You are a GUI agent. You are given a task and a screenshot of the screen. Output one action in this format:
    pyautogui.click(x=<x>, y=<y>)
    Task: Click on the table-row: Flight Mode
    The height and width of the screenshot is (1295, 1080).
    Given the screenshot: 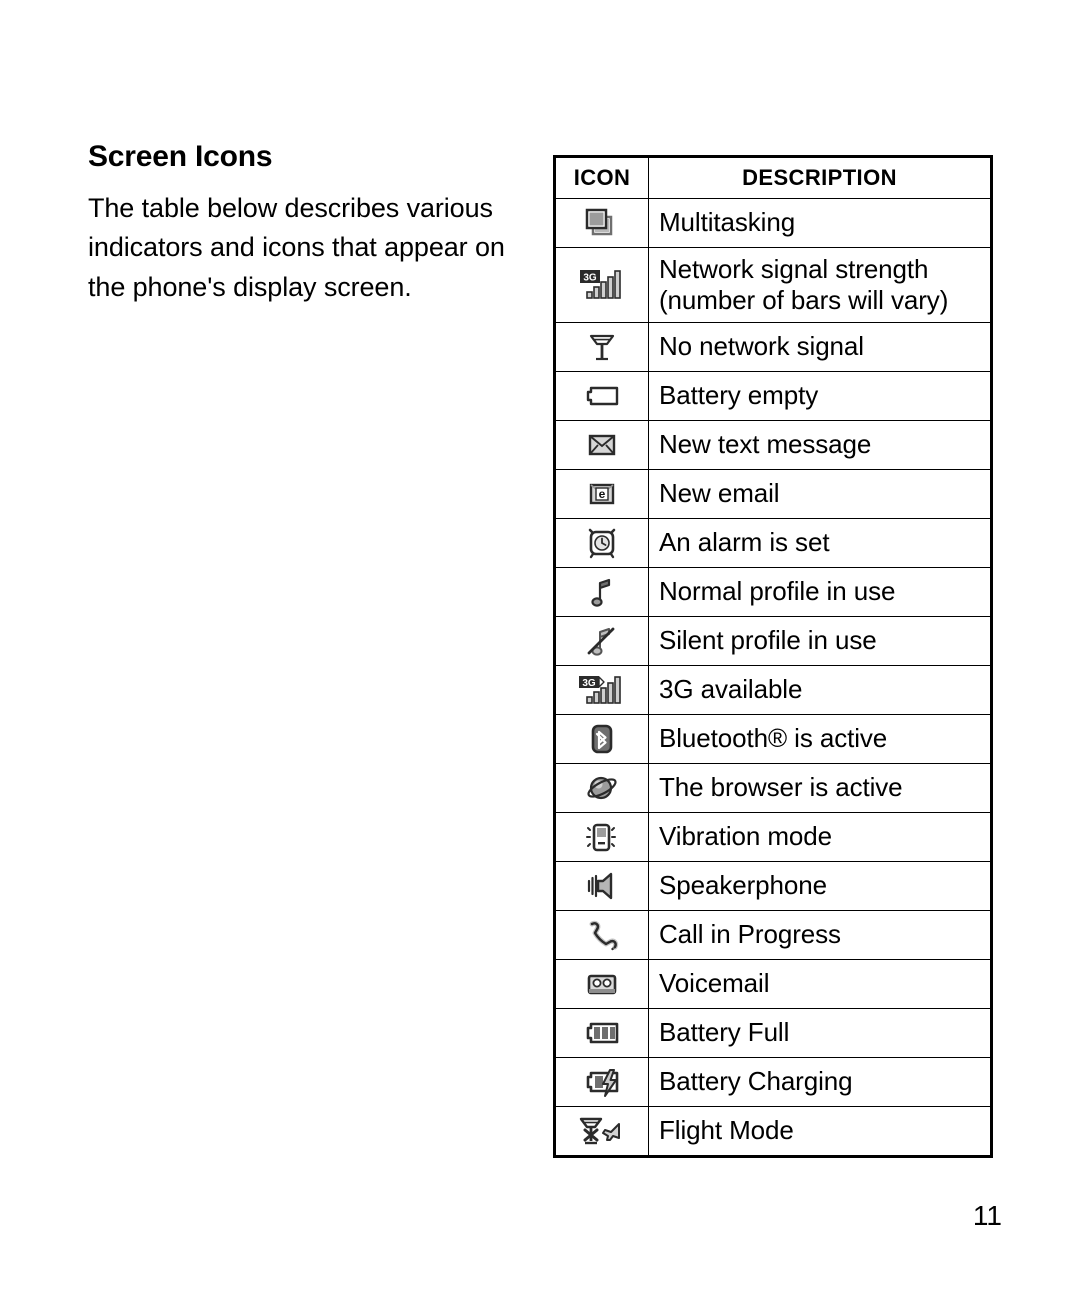 What is the action you would take?
    pyautogui.click(x=773, y=1131)
    